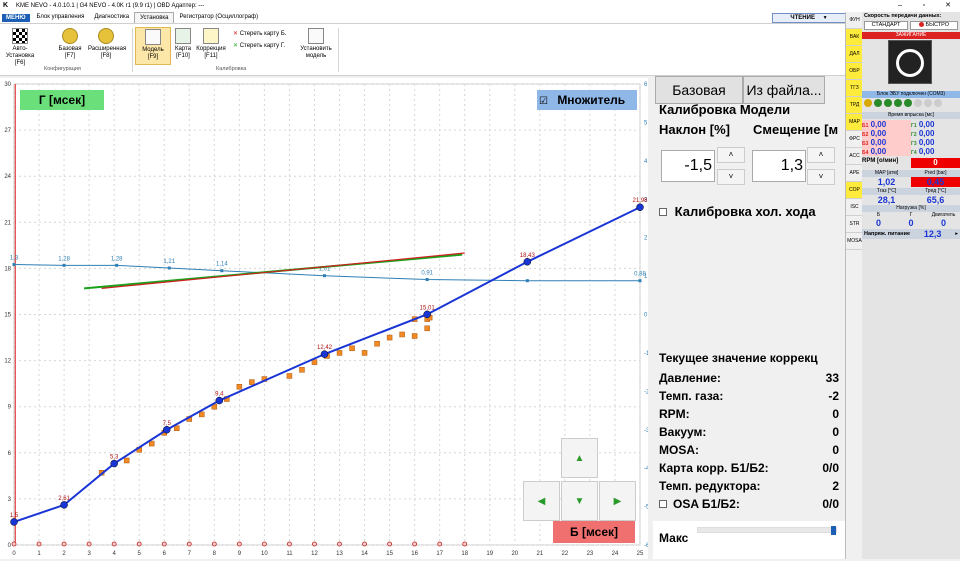  I want to click on tab-recorder: Регистратор (Осциллограф), so click(218, 17).